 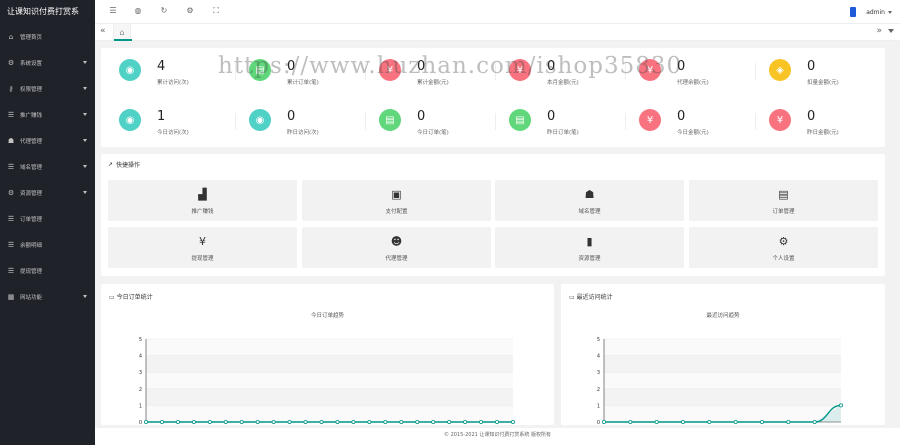 I want to click on quick-action-button: ▟ 推广赚钱, so click(x=202, y=200).